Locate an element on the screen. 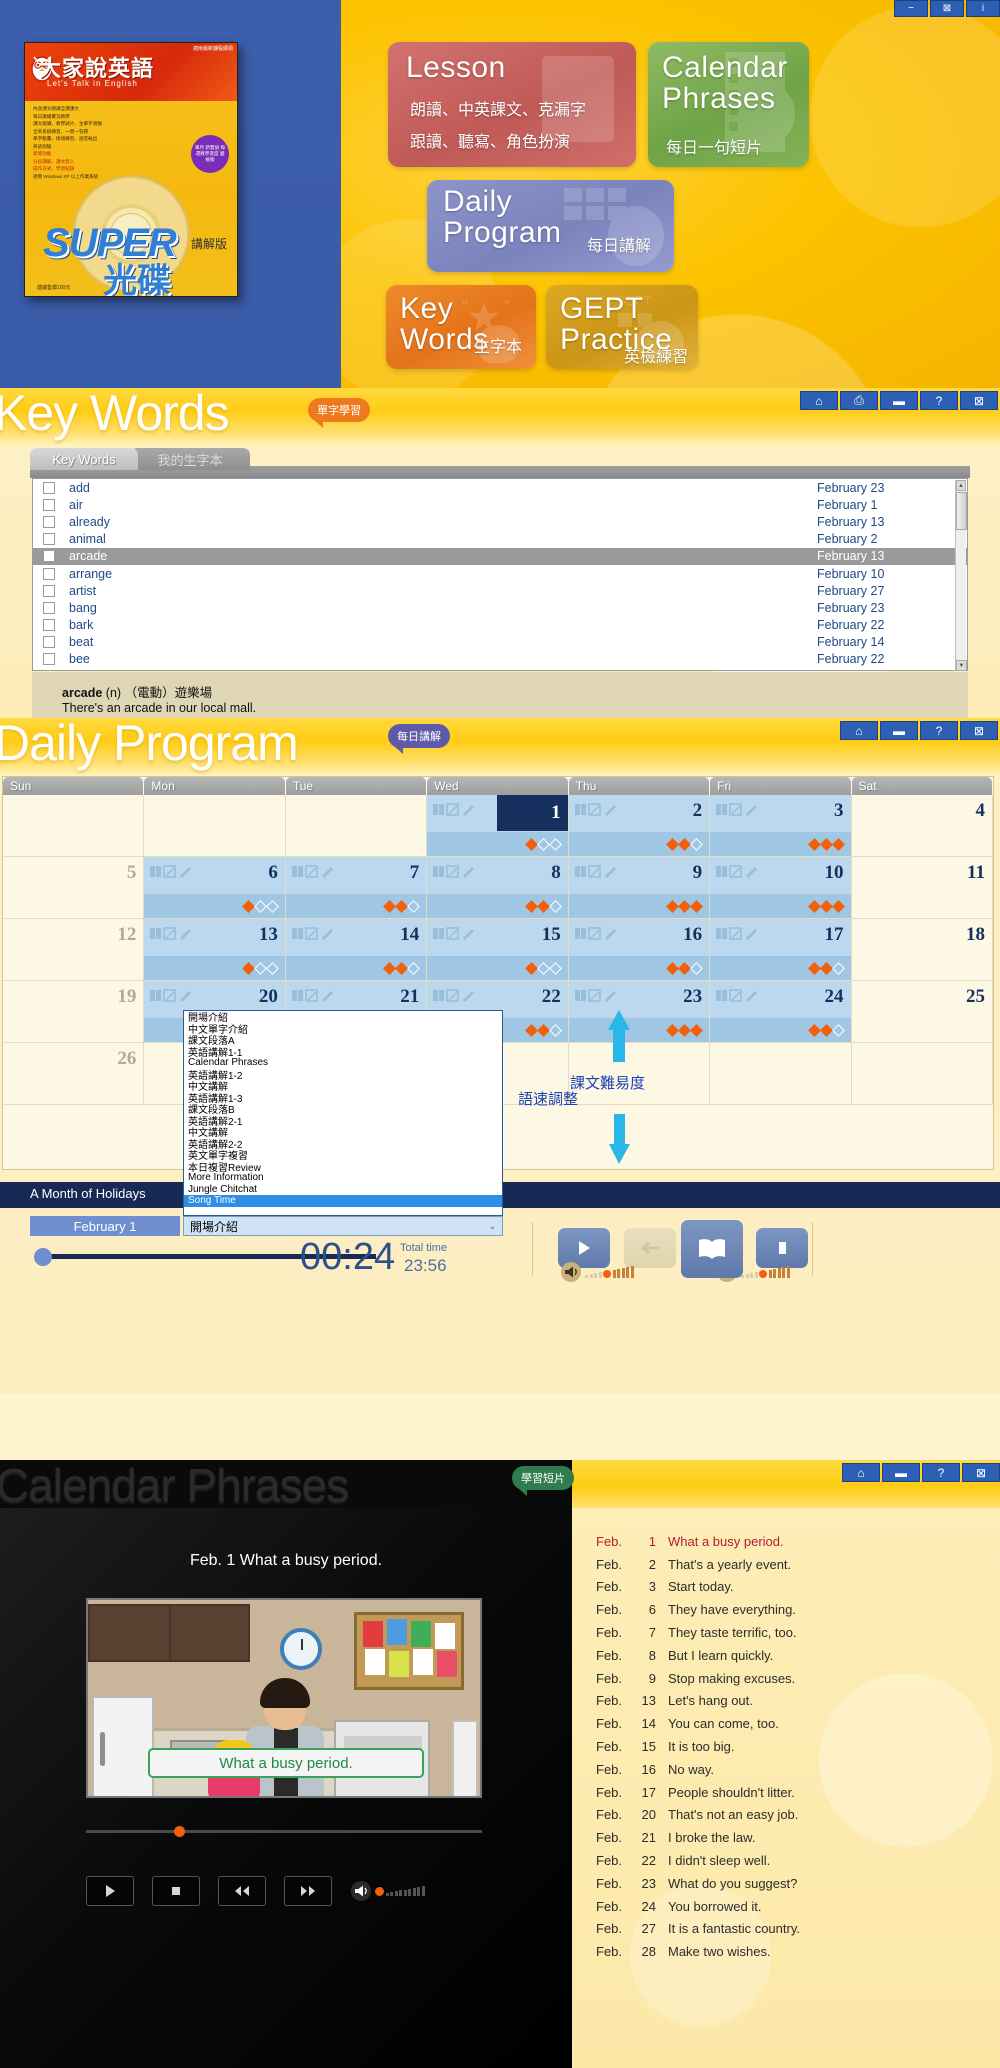  seek-knob is located at coordinates (179, 1831).